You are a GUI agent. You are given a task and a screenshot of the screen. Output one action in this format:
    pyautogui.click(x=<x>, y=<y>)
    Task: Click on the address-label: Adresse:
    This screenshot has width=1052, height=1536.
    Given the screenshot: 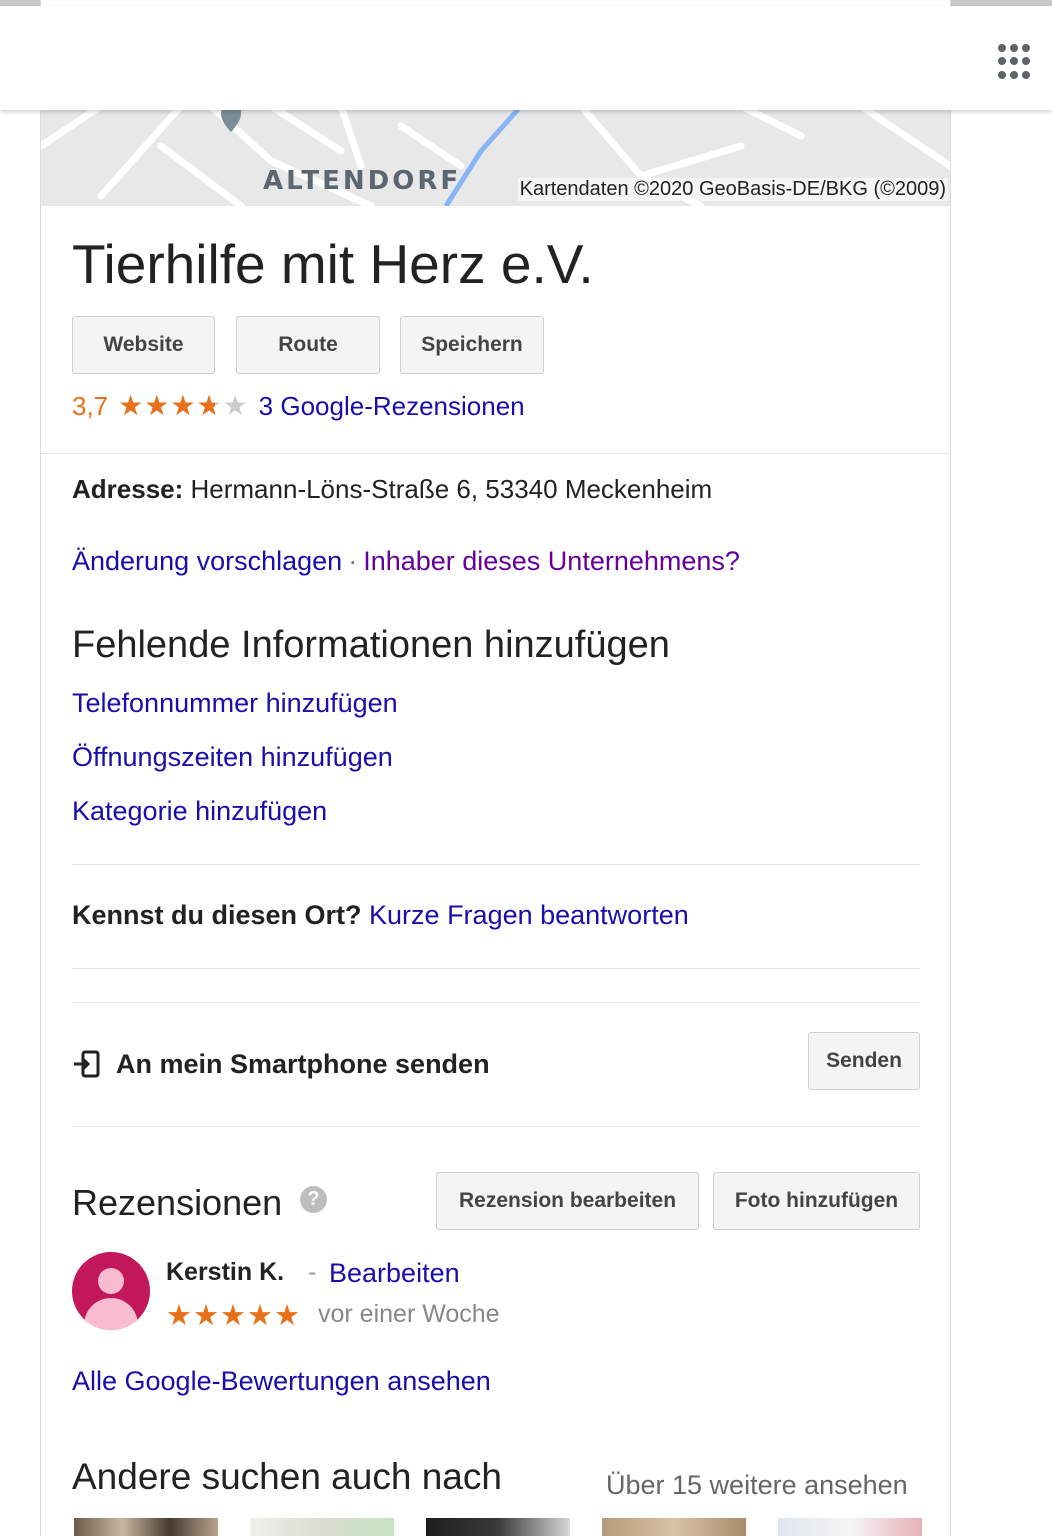 What is the action you would take?
    pyautogui.click(x=128, y=489)
    